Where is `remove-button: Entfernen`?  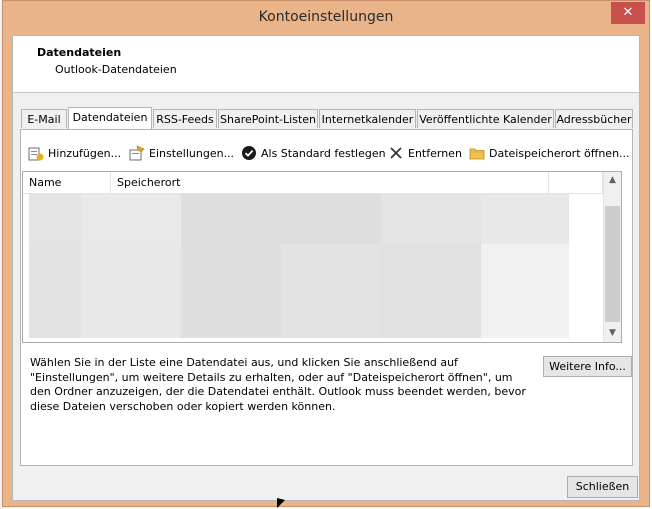
remove-button: Entfernen is located at coordinates (425, 153).